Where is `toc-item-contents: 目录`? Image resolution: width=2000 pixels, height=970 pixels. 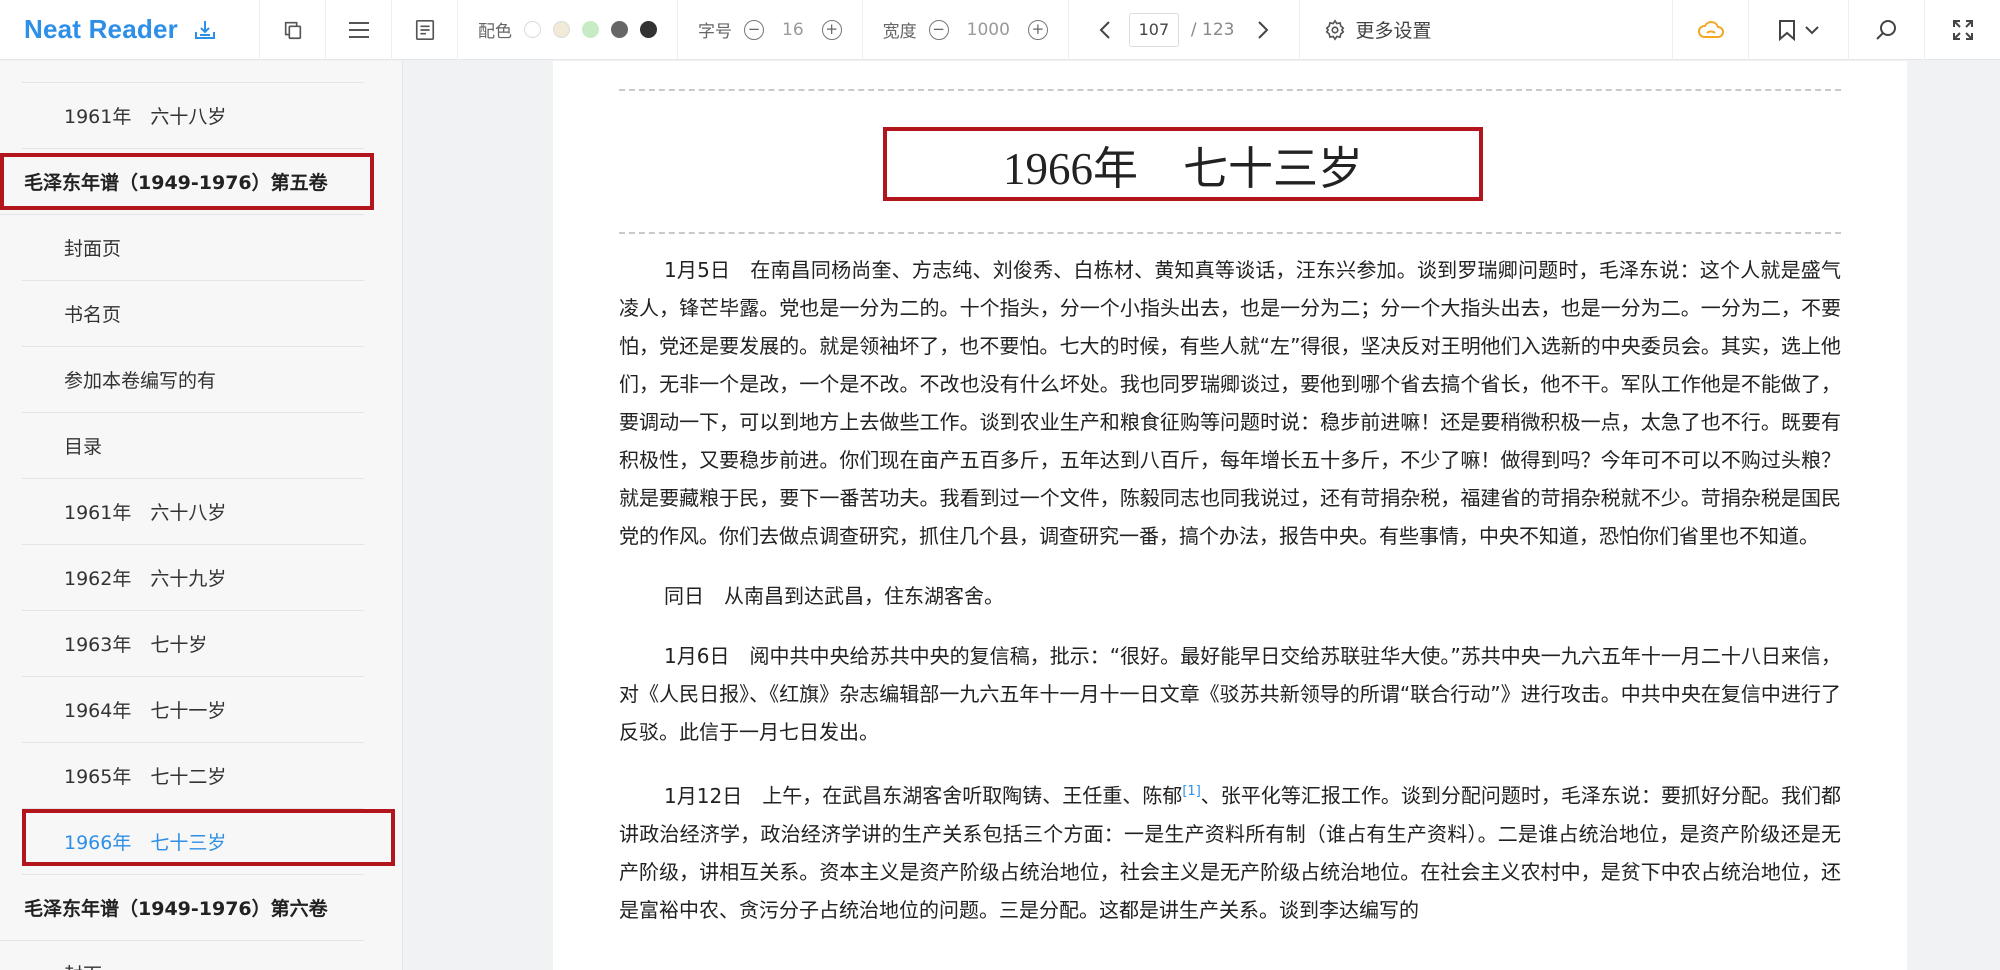 toc-item-contents: 目录 is located at coordinates (193, 446).